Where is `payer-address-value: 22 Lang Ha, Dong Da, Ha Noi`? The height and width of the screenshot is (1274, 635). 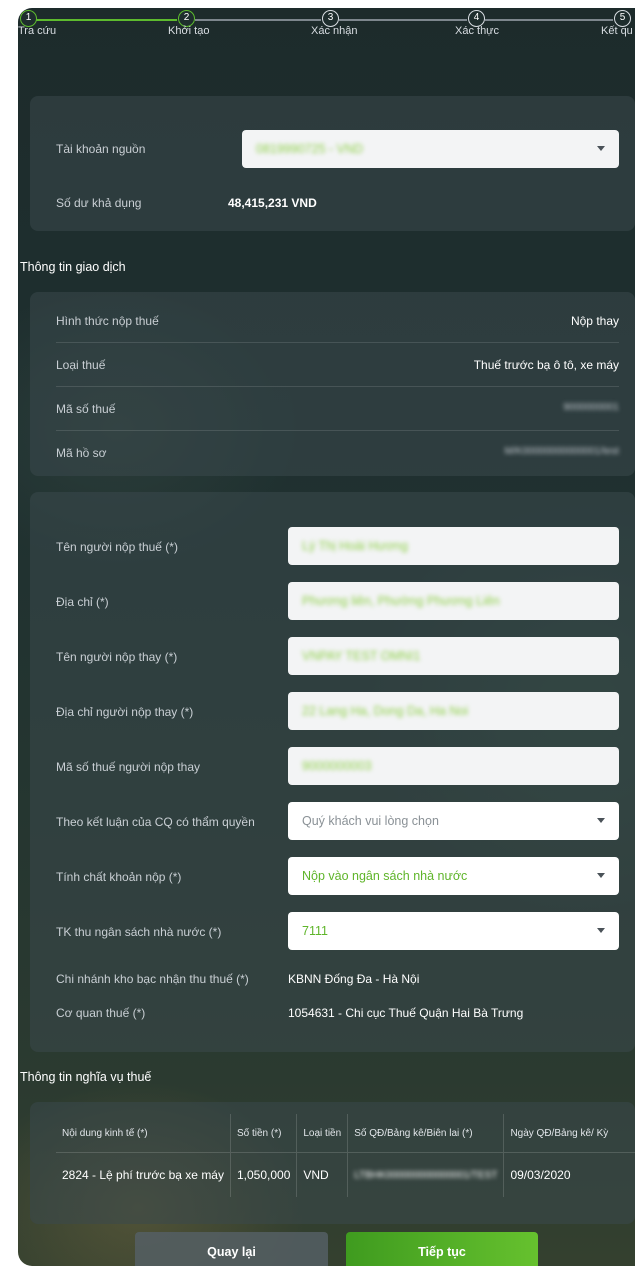 payer-address-value: 22 Lang Ha, Dong Da, Ha Noi is located at coordinates (385, 711).